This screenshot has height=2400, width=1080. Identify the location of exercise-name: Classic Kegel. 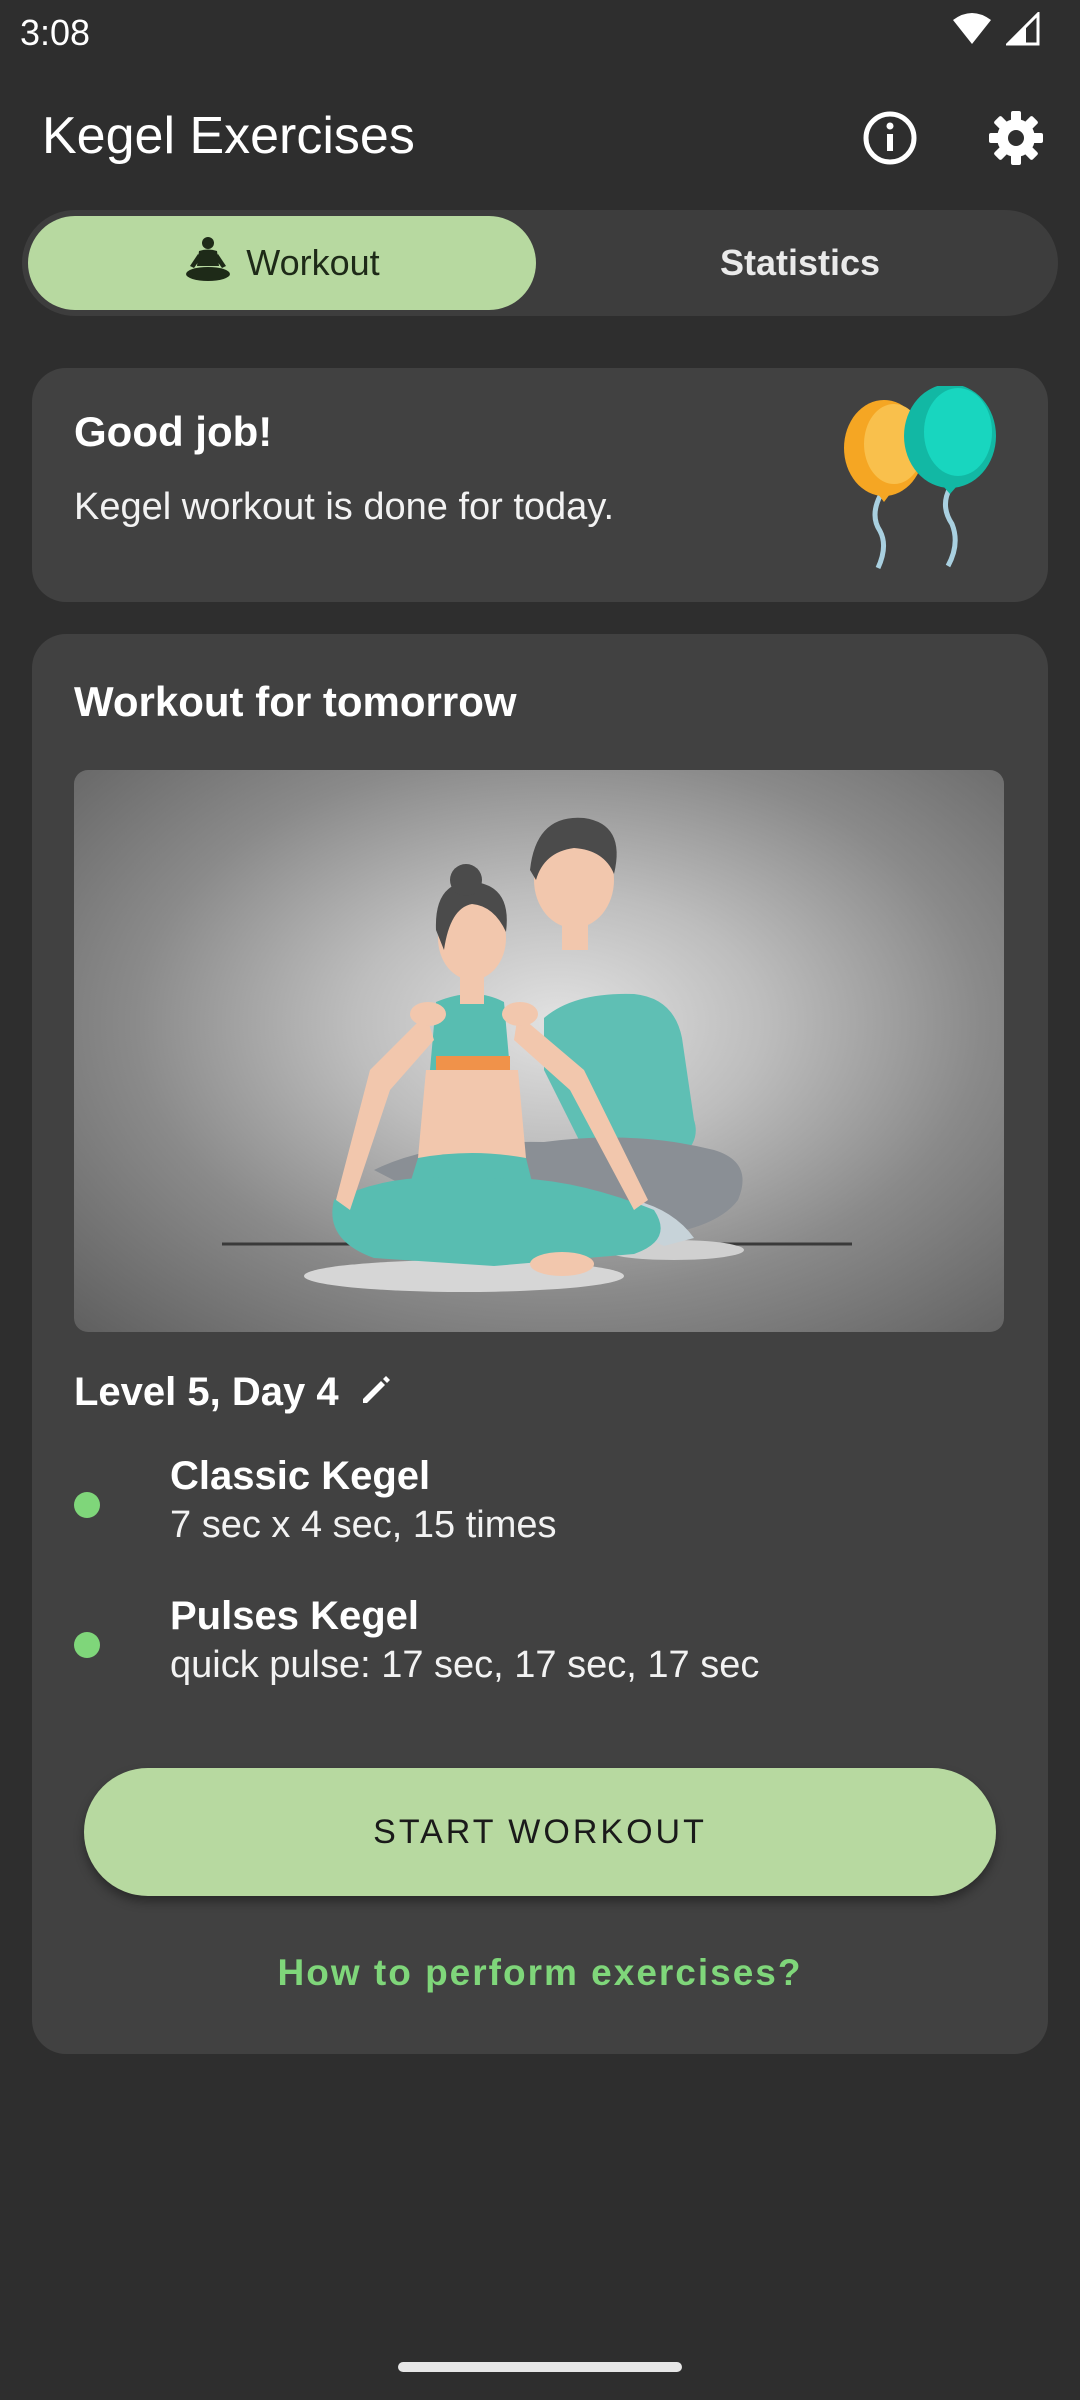
(300, 1476).